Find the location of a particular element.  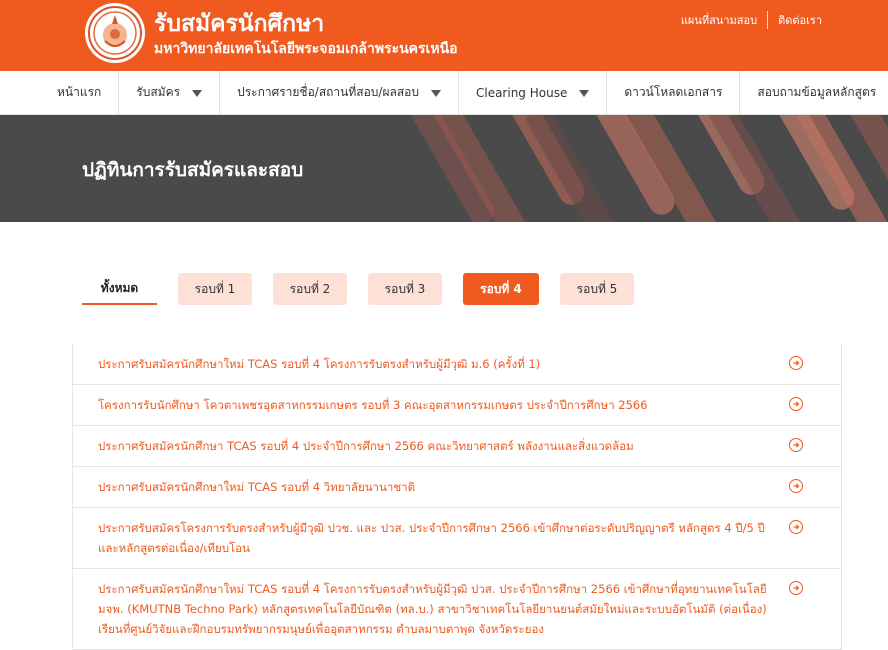

university-seal-logo is located at coordinates (115, 33).